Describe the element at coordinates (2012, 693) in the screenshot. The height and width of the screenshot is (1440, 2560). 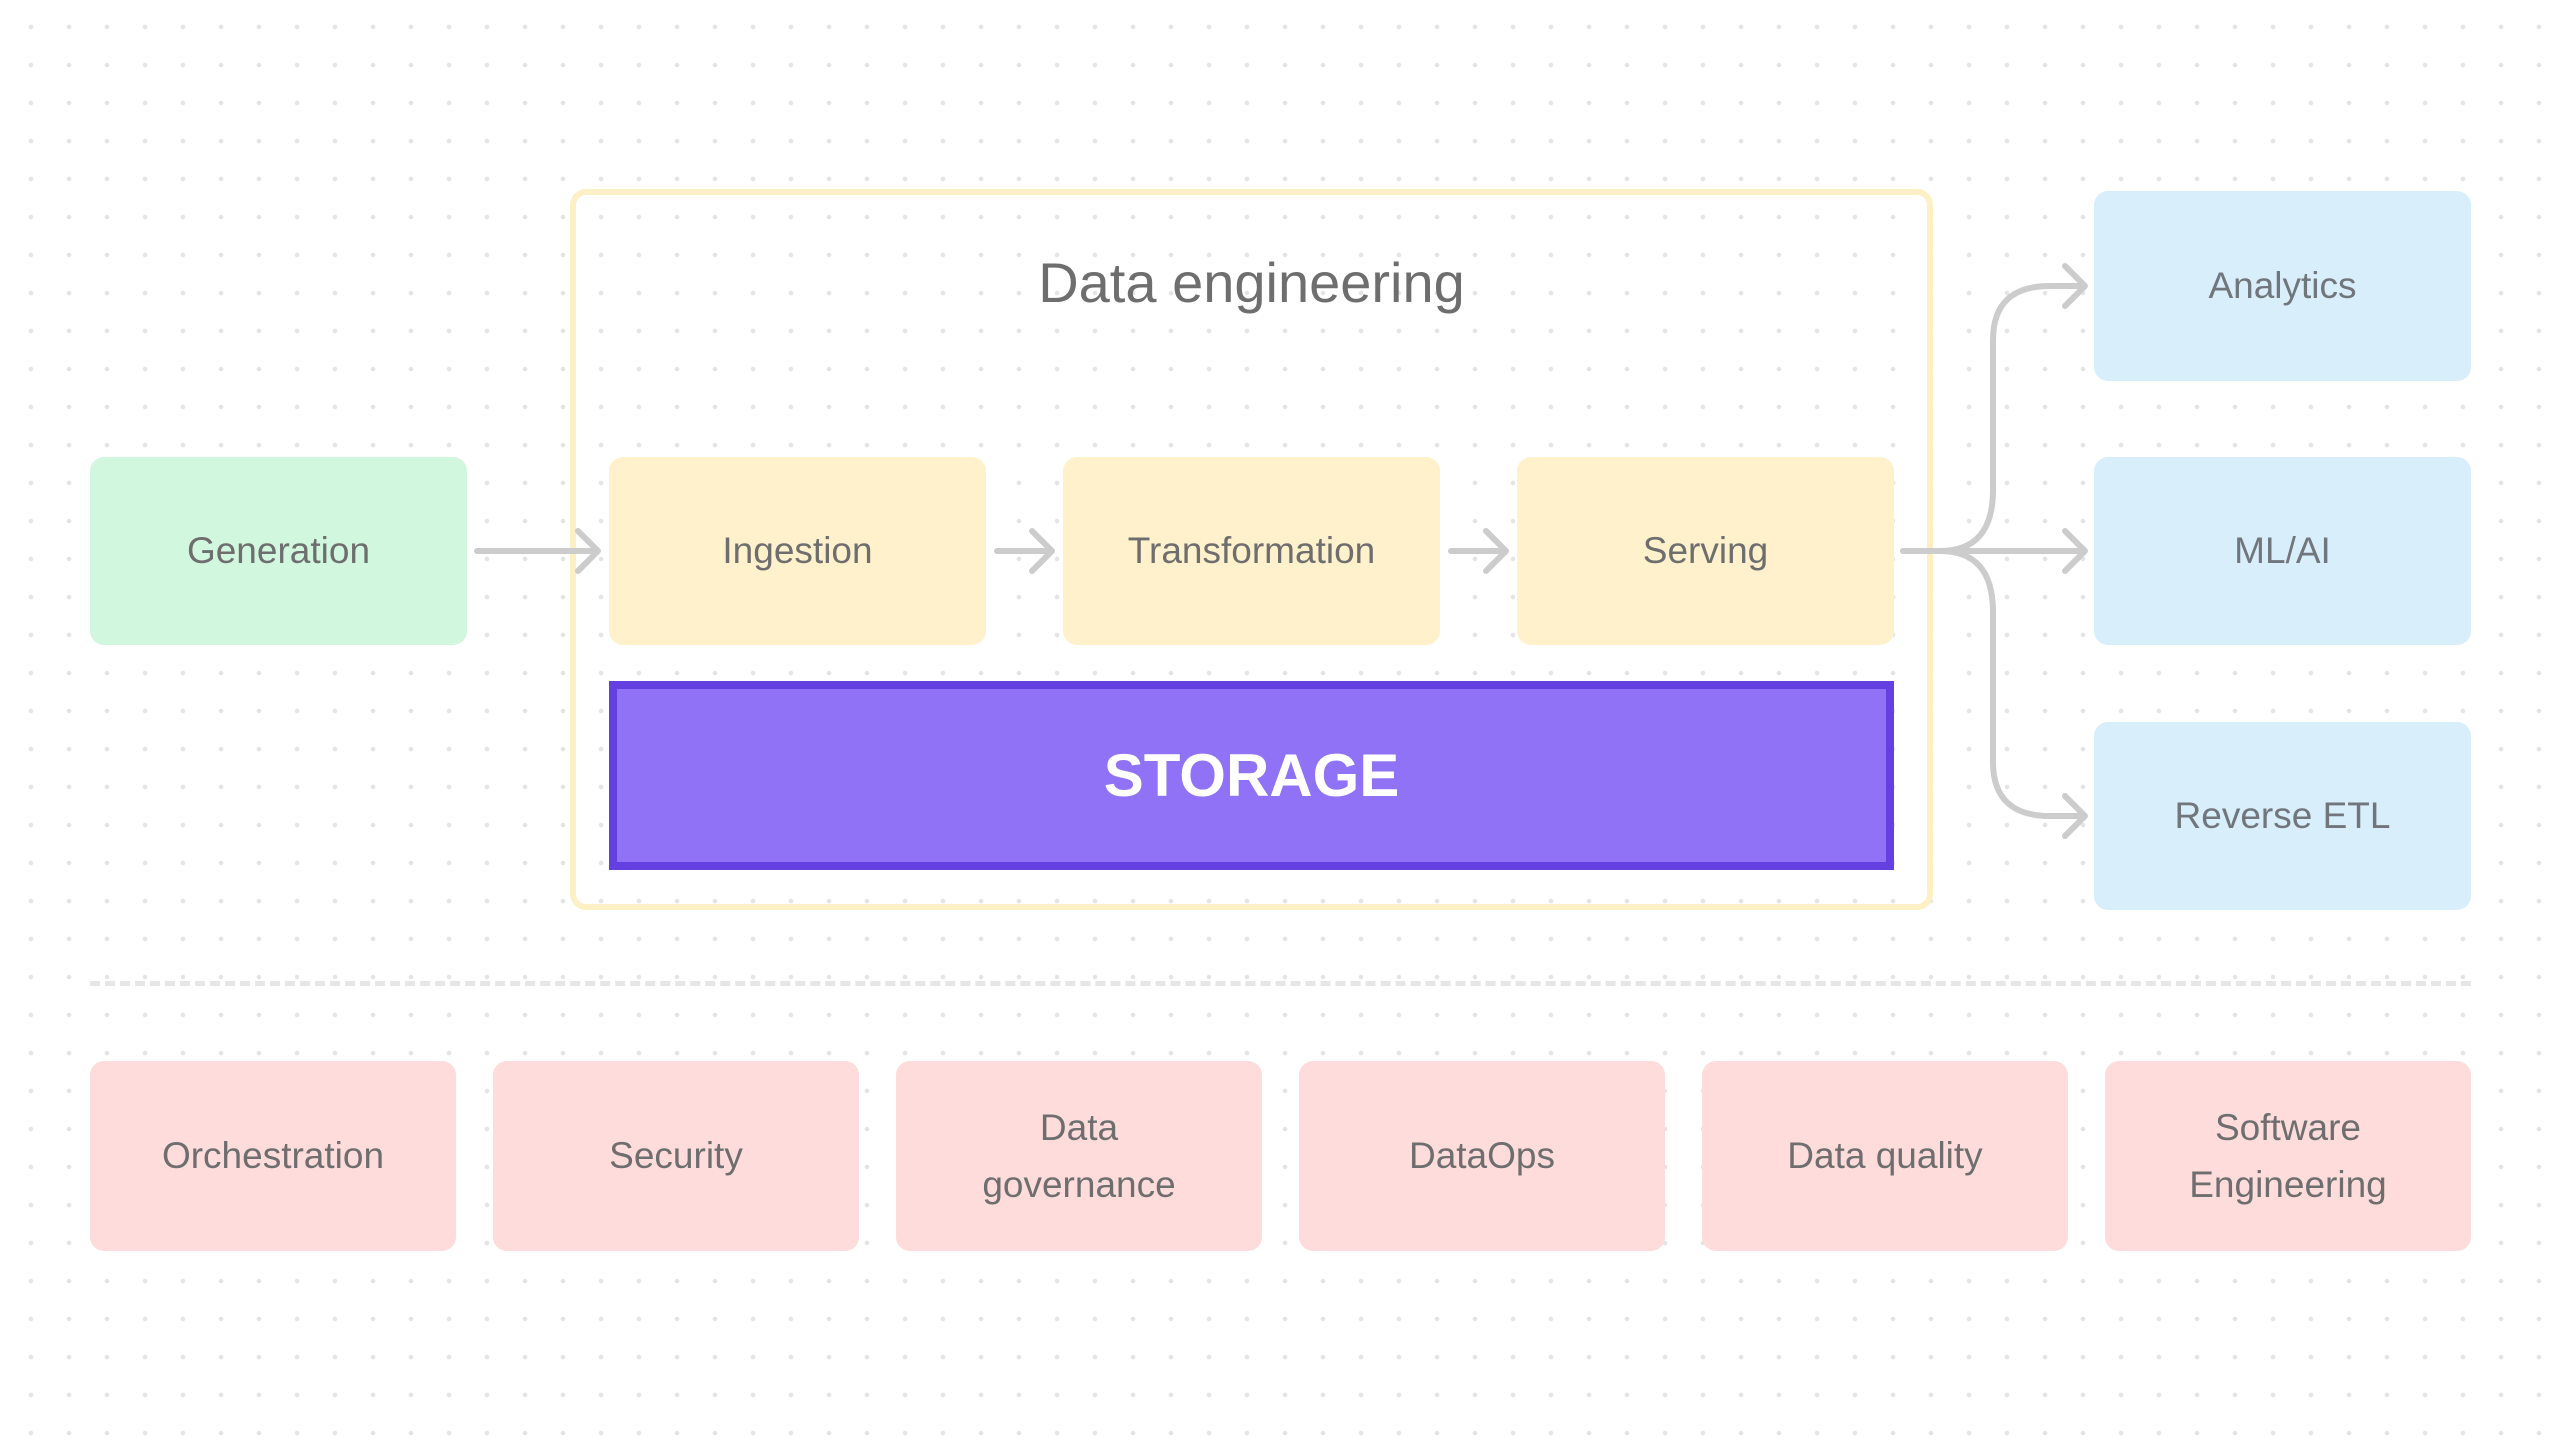
I see `arrow-serving-reverse-etl` at that location.